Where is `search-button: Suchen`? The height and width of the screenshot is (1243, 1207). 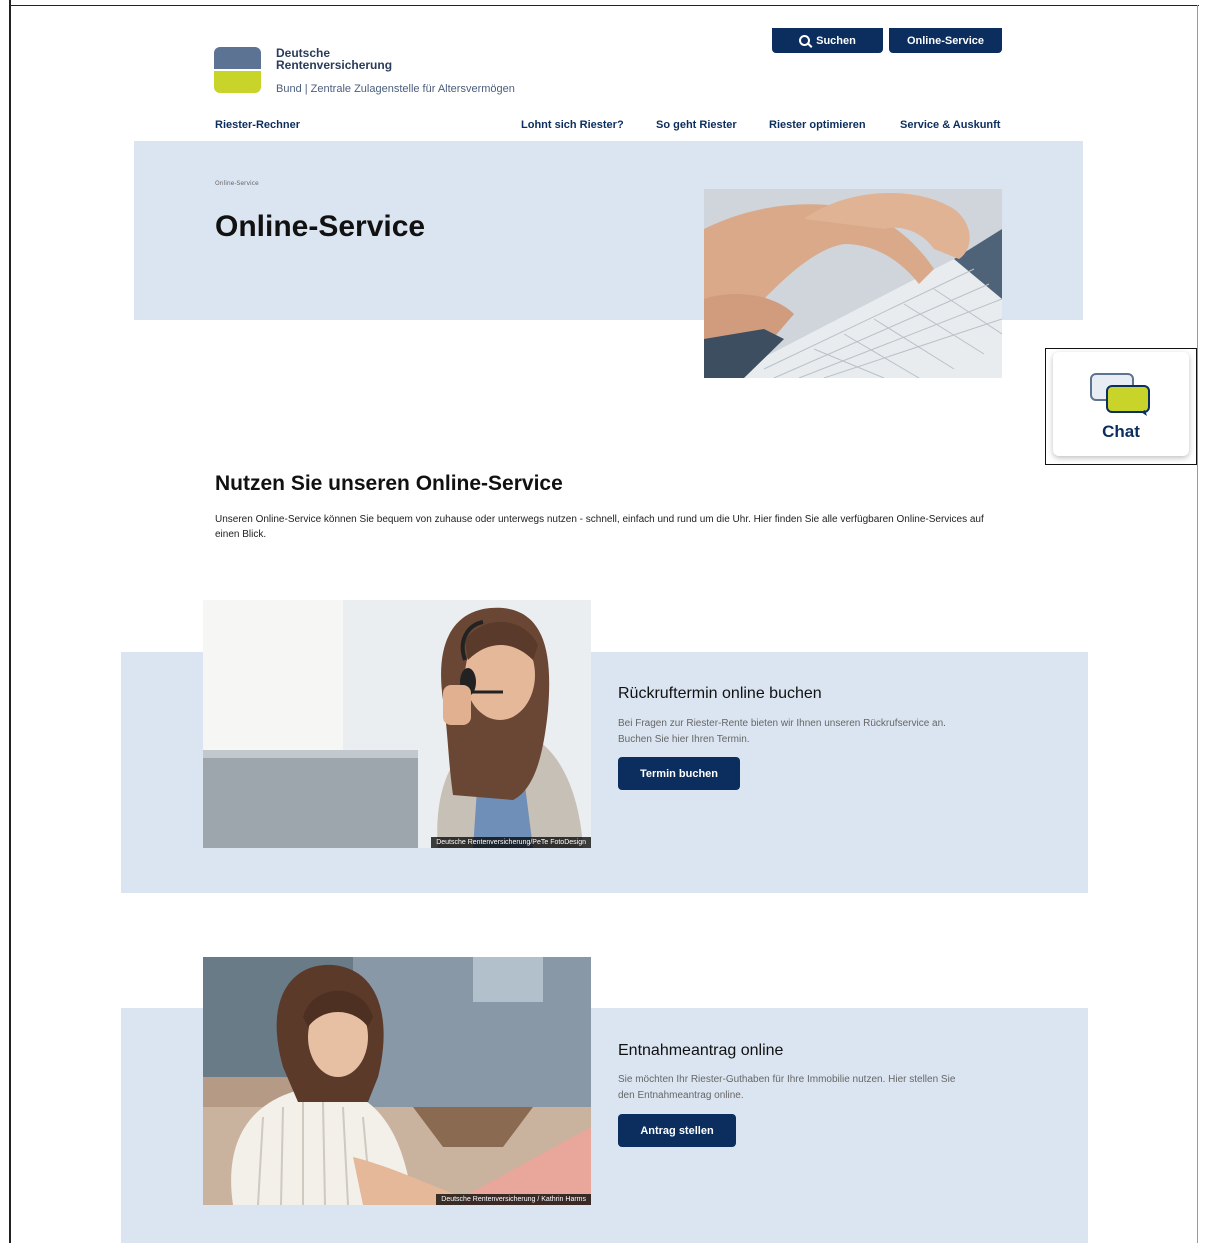
search-button: Suchen is located at coordinates (827, 40).